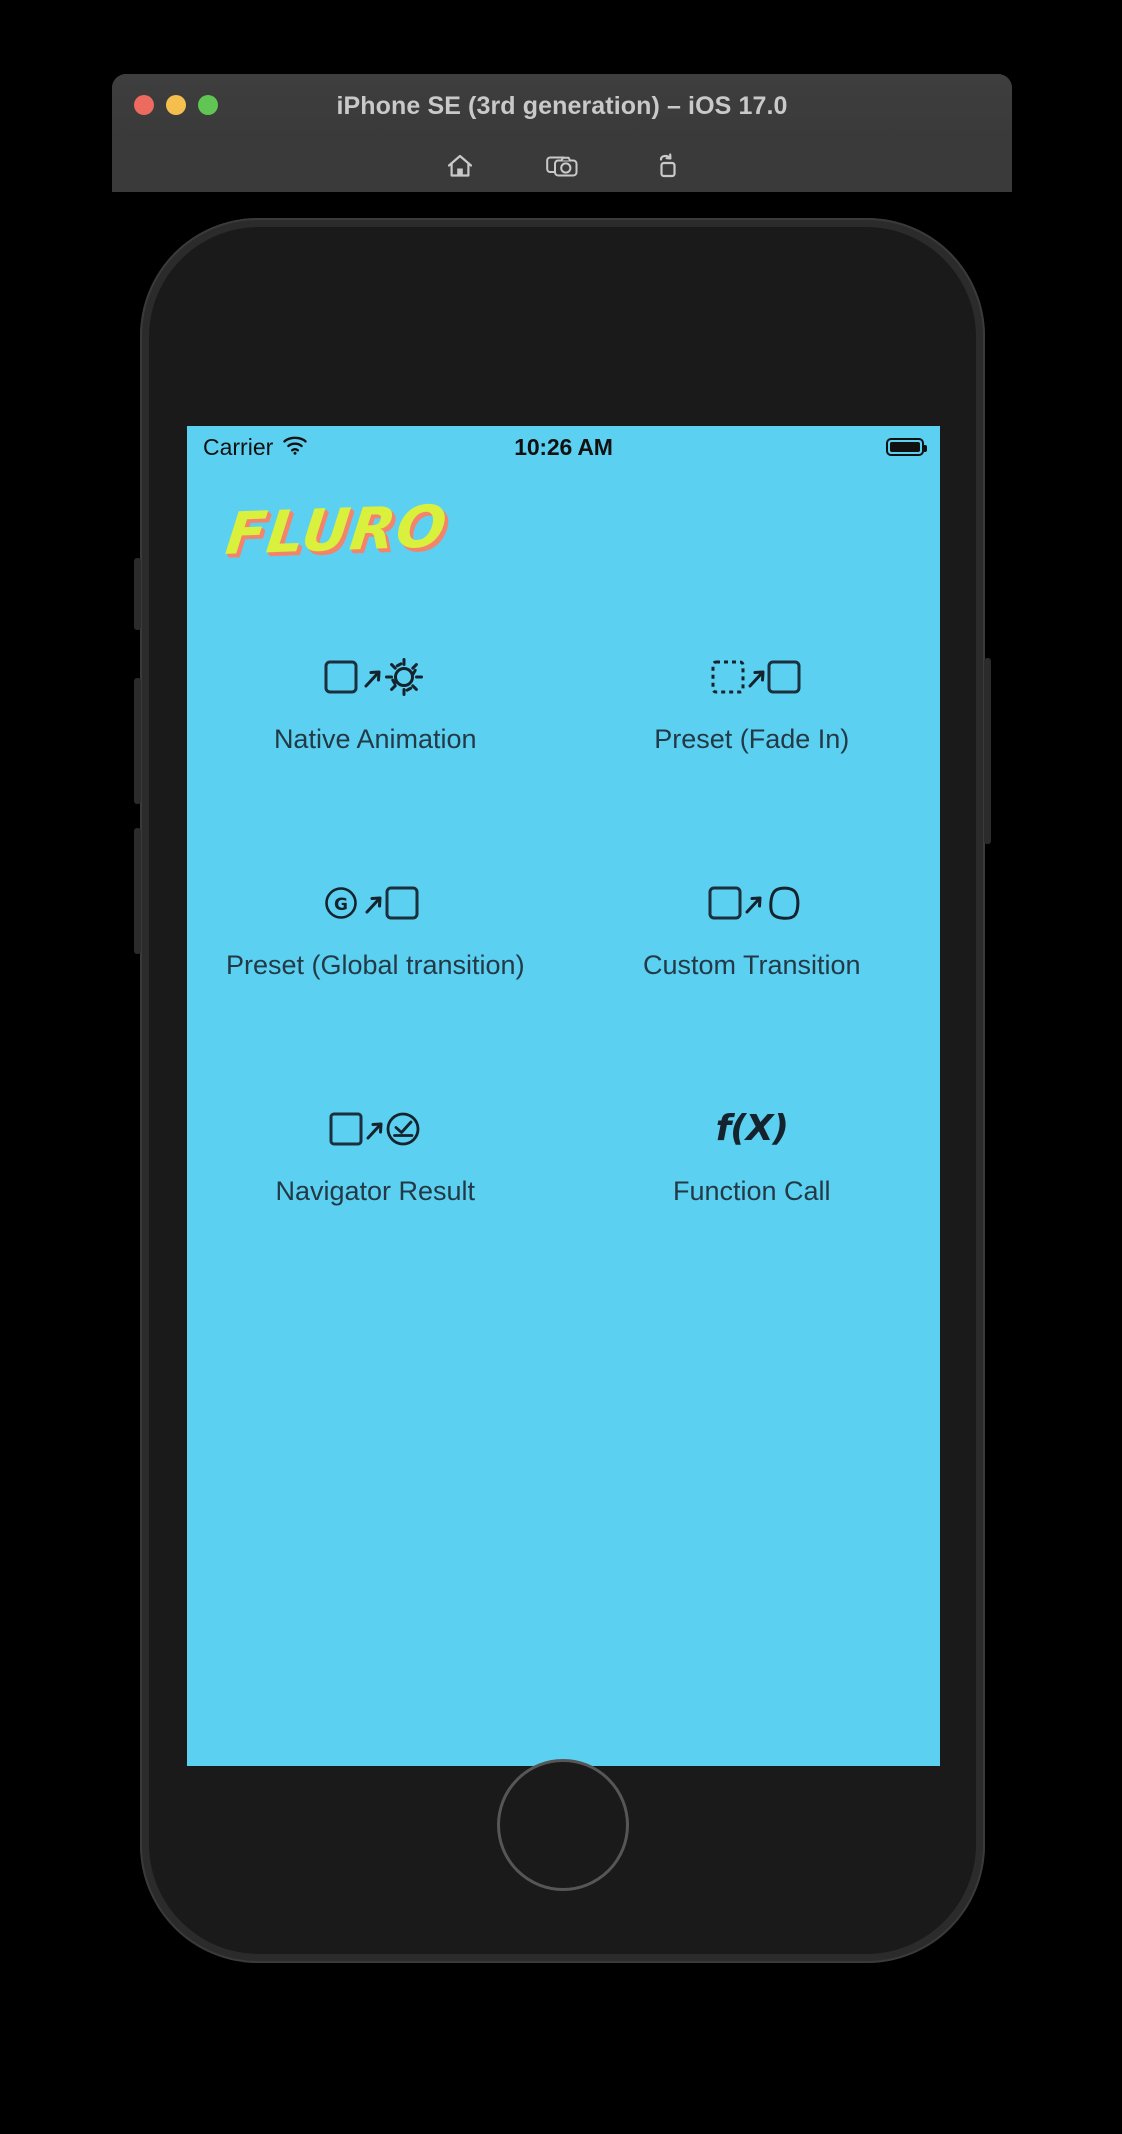 The width and height of the screenshot is (1122, 2134). I want to click on grid-item-function-call: f(X) Function Call, so click(752, 1154).